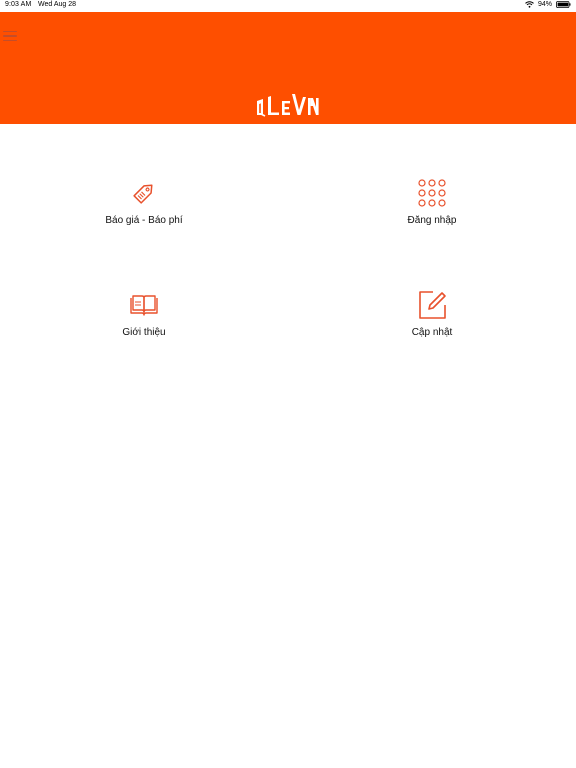  What do you see at coordinates (432, 220) in the screenshot?
I see `menu-item-login-label: Đăng nhập` at bounding box center [432, 220].